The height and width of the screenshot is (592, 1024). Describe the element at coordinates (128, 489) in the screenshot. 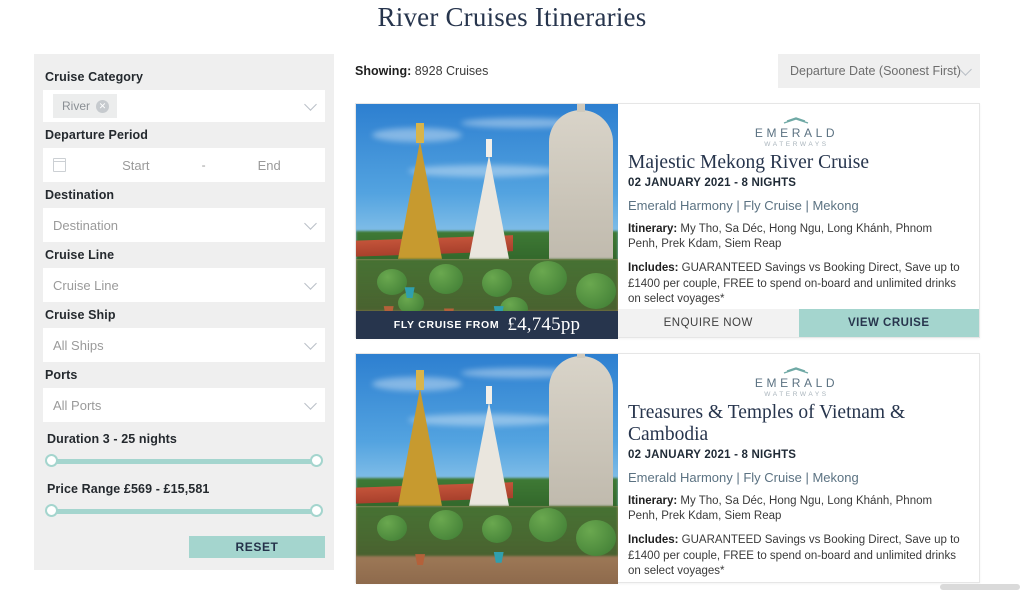

I see `price-slider-label: Price Range £569 - £15,581` at that location.